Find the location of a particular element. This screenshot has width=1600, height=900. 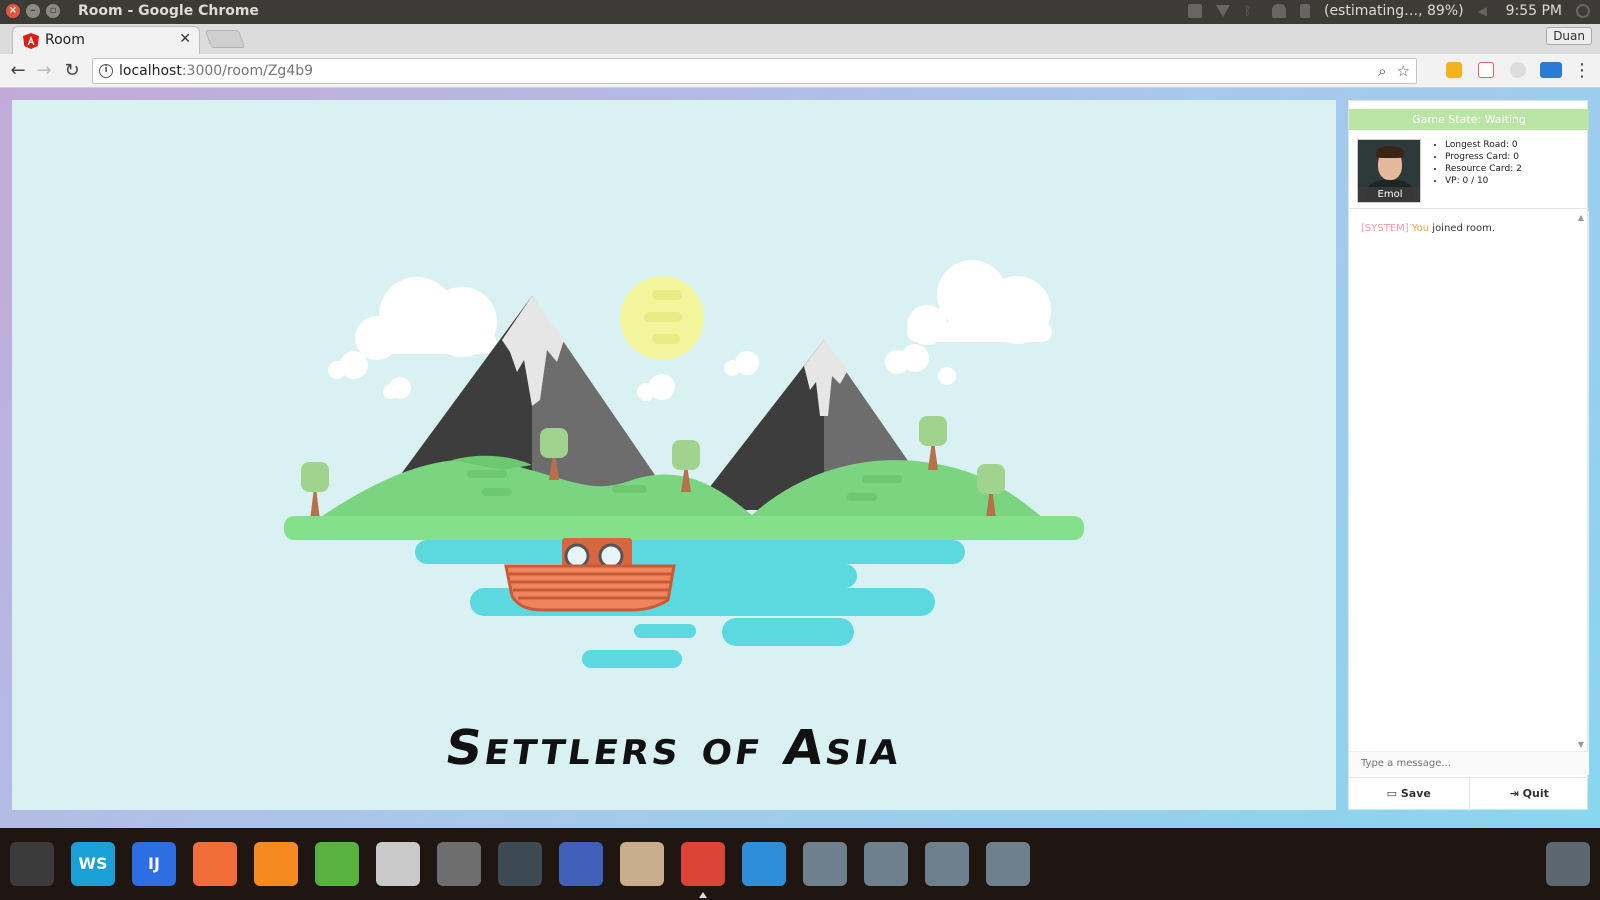

reload-icon: ↻ is located at coordinates (72, 71).